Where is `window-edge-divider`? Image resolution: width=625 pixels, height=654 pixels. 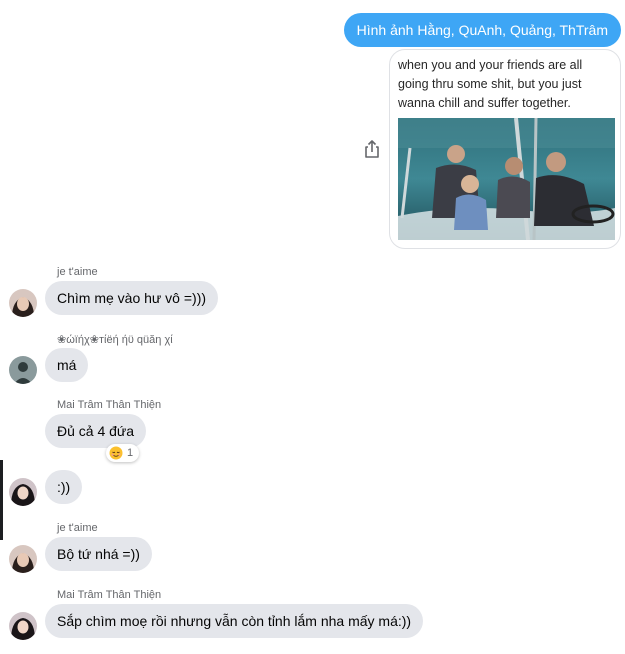
window-edge-divider is located at coordinates (1, 500).